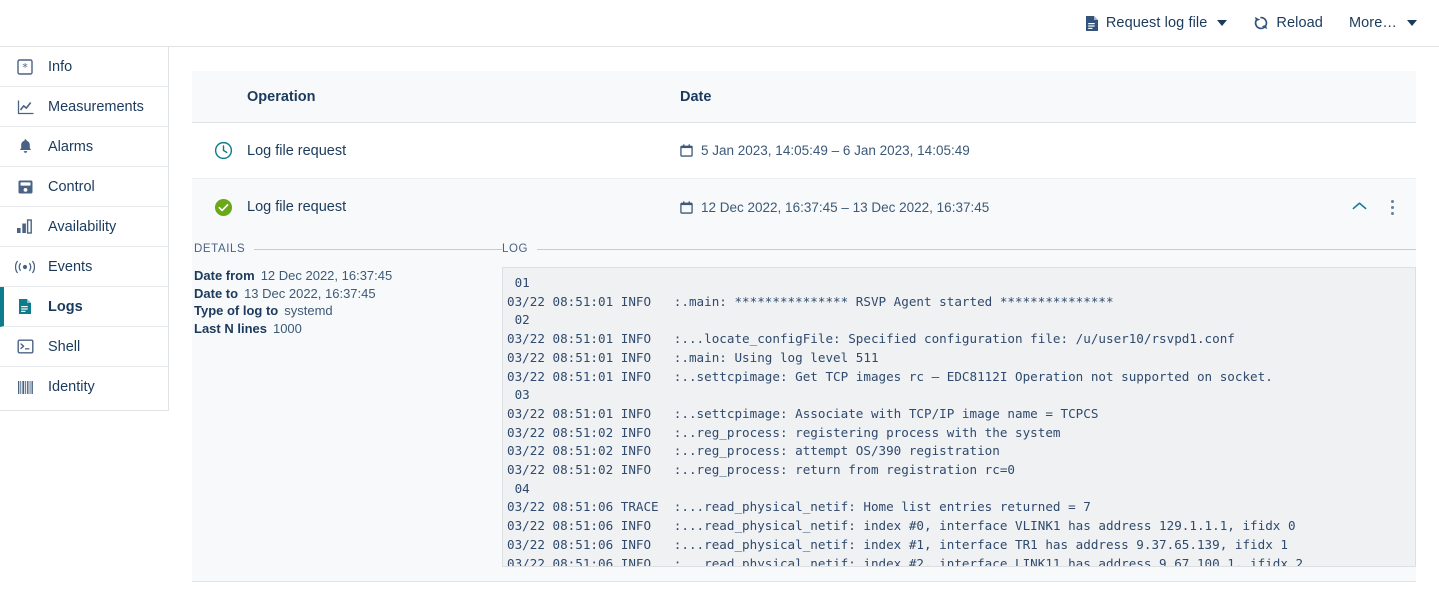 This screenshot has height=600, width=1439. Describe the element at coordinates (326, 275) in the screenshot. I see `details-field-value: 12 Dec 2022, 16:37:45` at that location.